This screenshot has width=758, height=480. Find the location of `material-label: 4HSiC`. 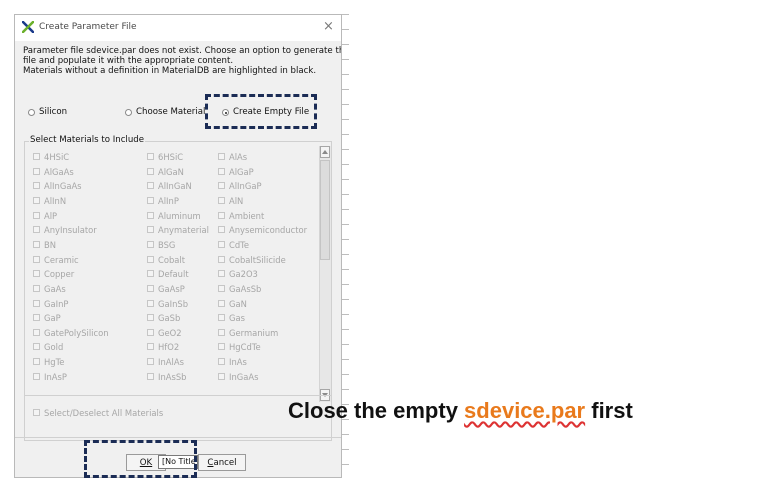

material-label: 4HSiC is located at coordinates (57, 157).